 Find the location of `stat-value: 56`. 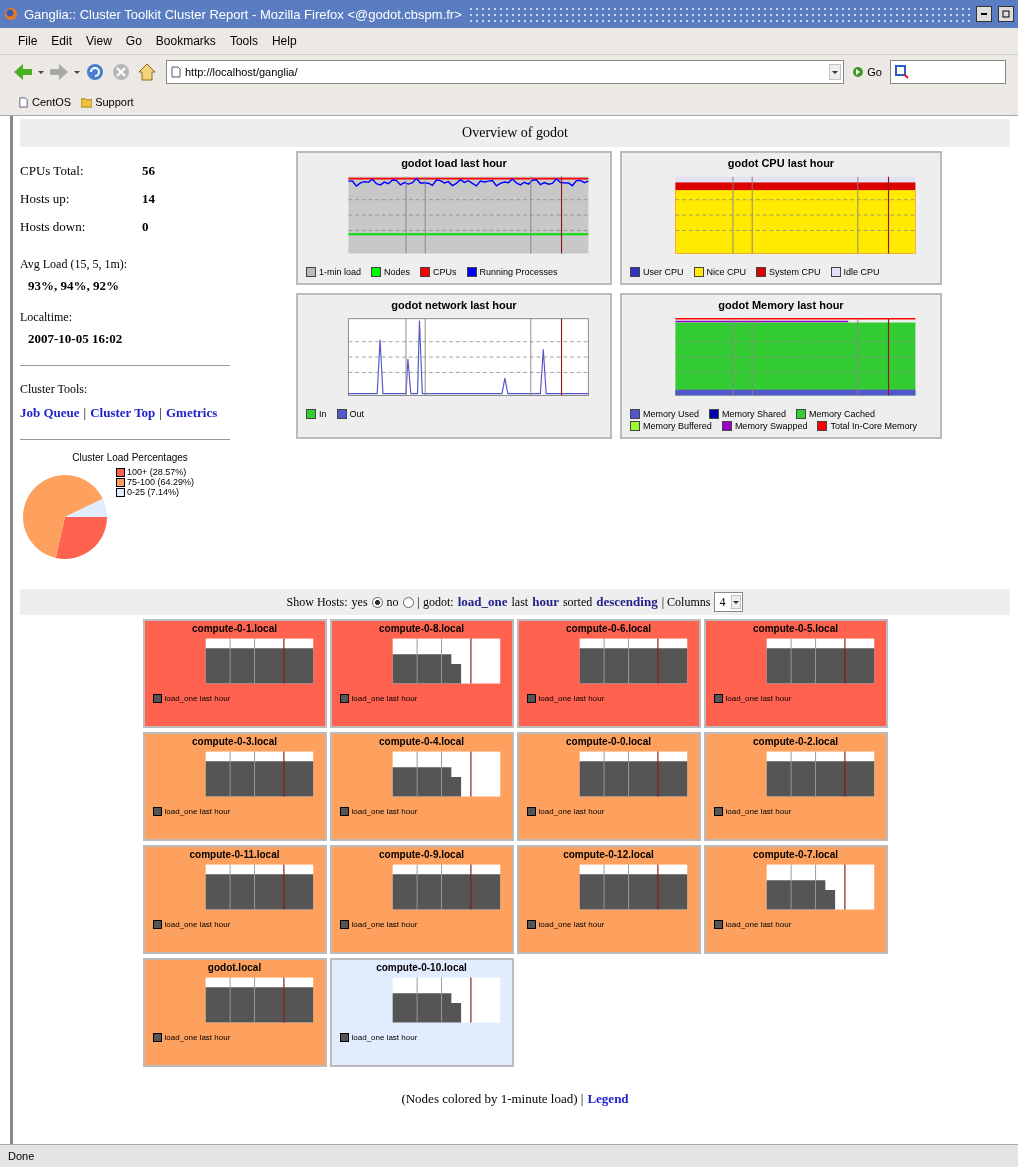

stat-value: 56 is located at coordinates (148, 171).